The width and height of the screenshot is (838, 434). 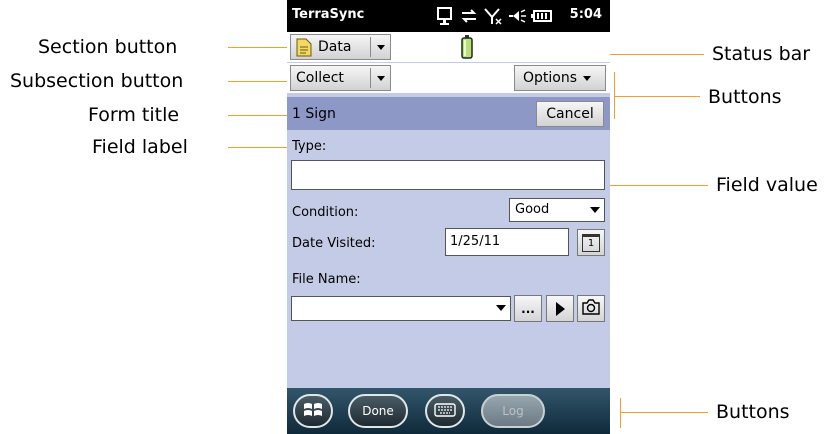 What do you see at coordinates (651, 54) in the screenshot?
I see `leader-status-bar` at bounding box center [651, 54].